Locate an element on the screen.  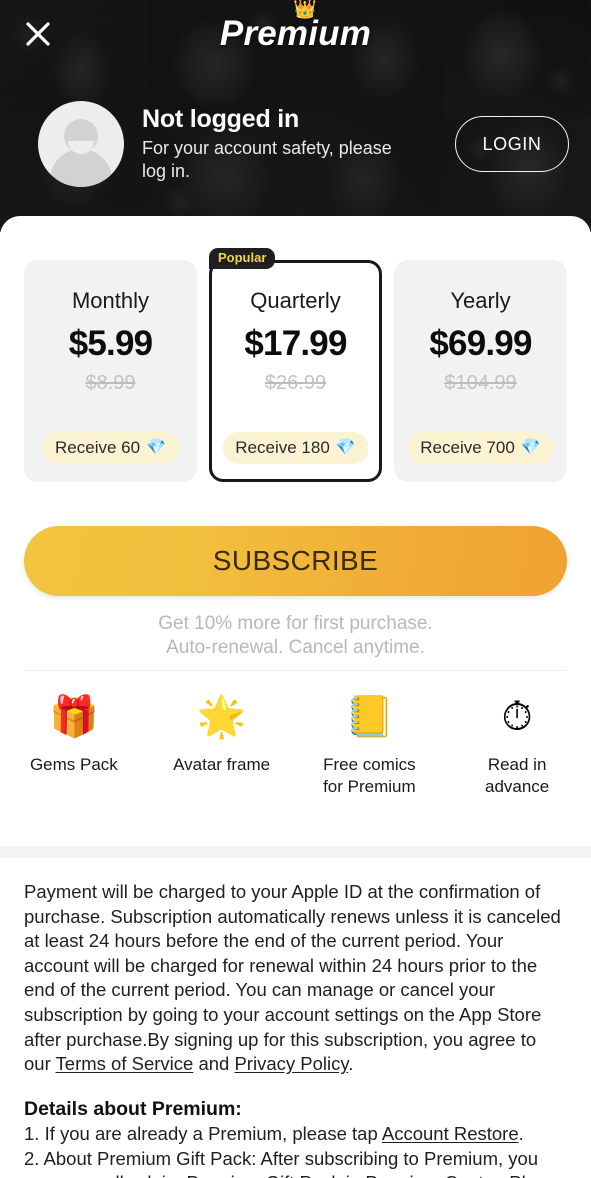
legal-conjunction: and is located at coordinates (214, 1064).